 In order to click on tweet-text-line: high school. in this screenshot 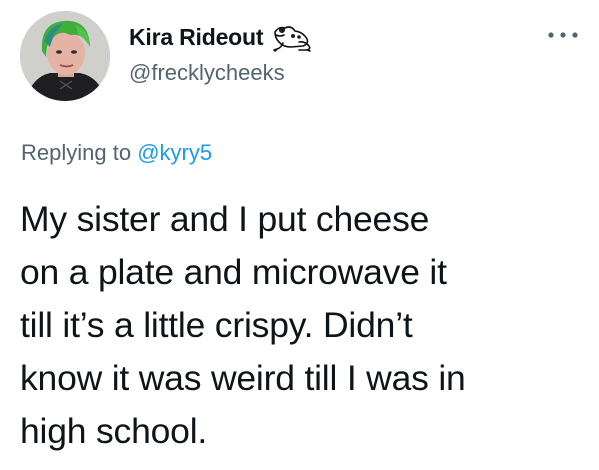, I will do `click(114, 431)`.